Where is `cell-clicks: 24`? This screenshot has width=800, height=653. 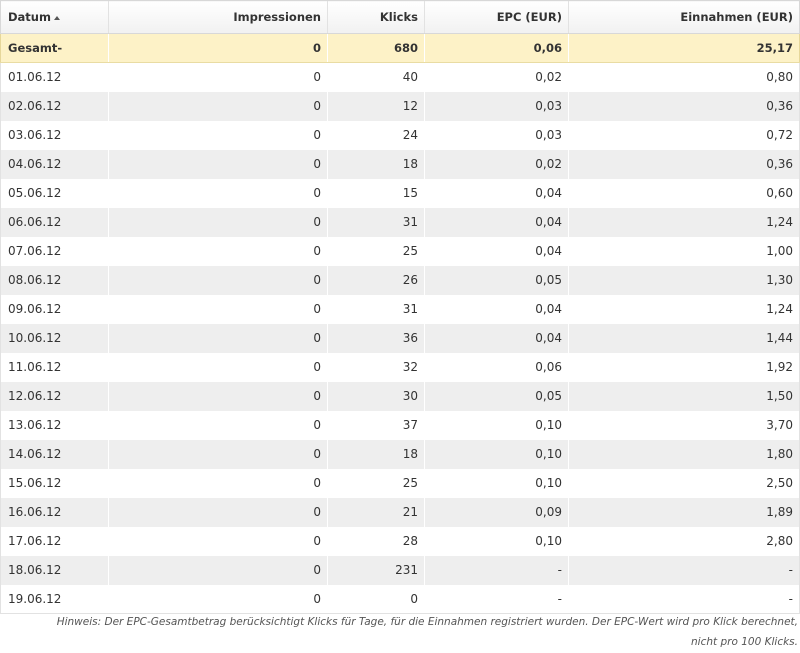 cell-clicks: 24 is located at coordinates (376, 135).